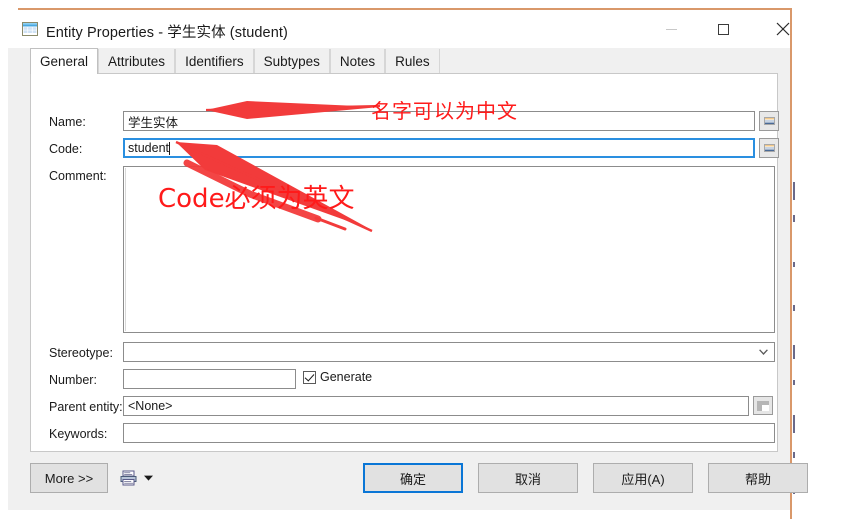  Describe the element at coordinates (81, 353) in the screenshot. I see `stereotype-label: Stereotype:` at that location.